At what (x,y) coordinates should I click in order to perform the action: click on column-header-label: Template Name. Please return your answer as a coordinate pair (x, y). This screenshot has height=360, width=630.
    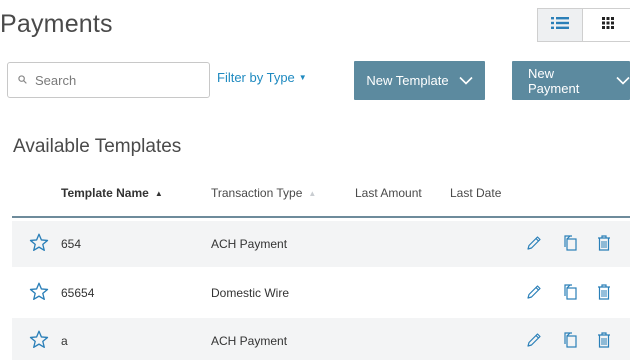
    Looking at the image, I should click on (105, 193).